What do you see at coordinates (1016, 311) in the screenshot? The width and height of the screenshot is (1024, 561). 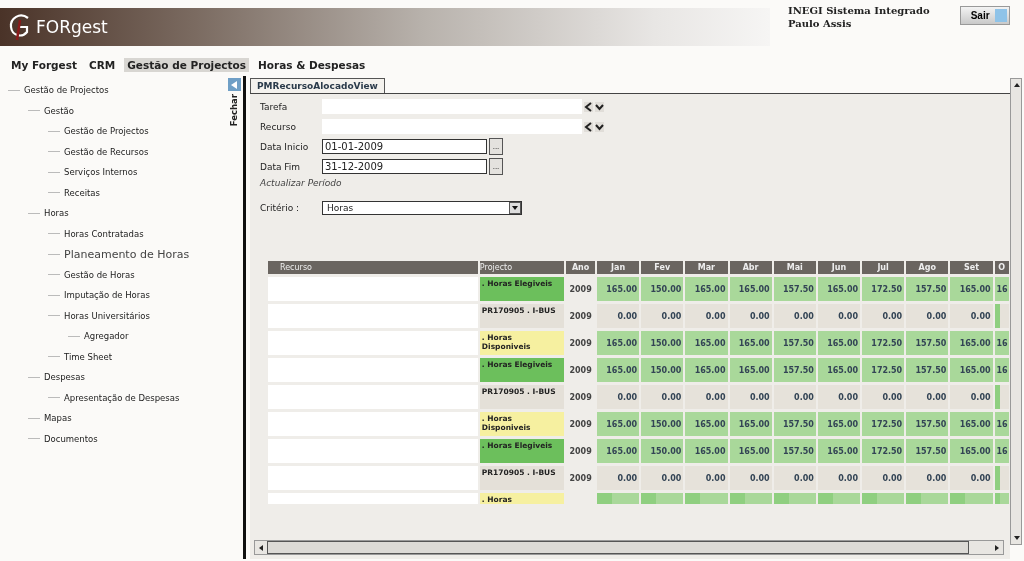 I see `vertical-scrollbar` at bounding box center [1016, 311].